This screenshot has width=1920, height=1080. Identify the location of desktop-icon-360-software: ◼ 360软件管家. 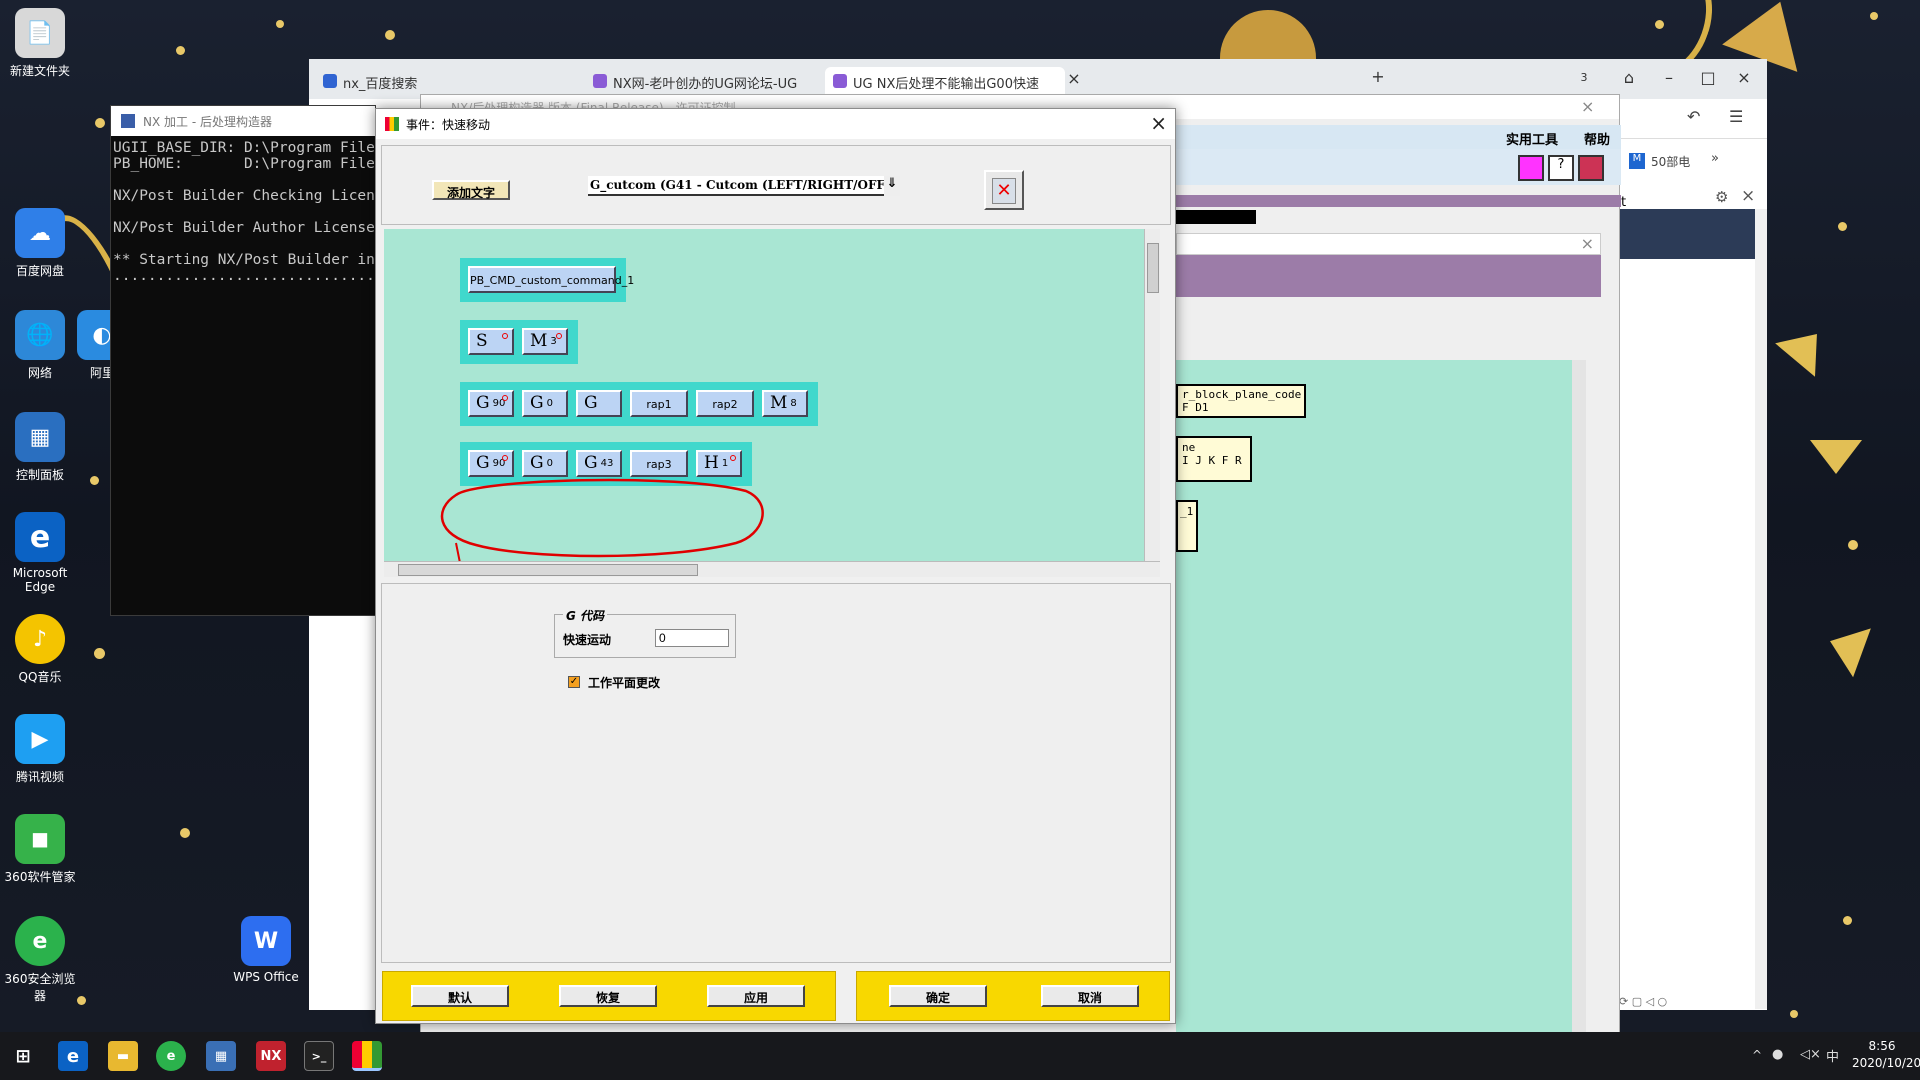
(40, 849).